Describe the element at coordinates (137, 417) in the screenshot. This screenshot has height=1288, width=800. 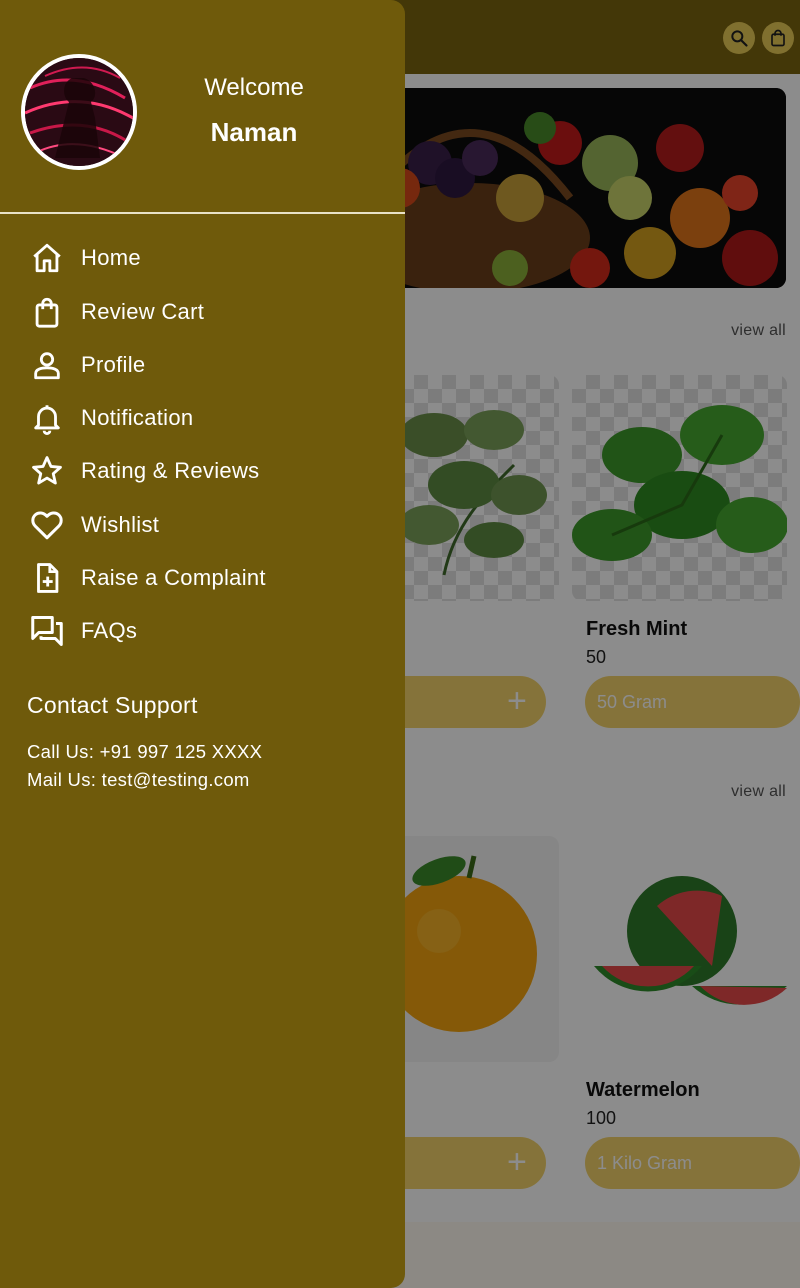
I see `menu-item-label: Notification` at that location.